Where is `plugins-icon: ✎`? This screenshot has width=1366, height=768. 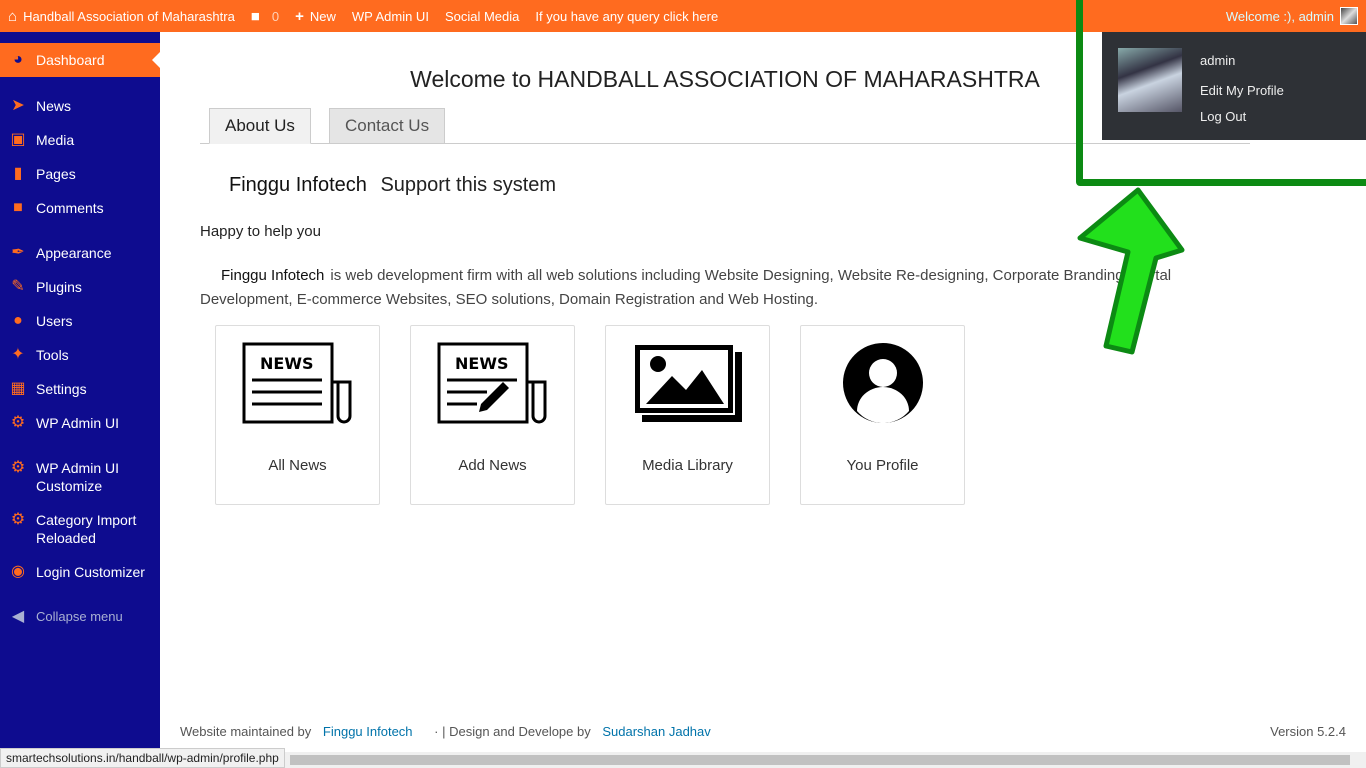
plugins-icon: ✎ is located at coordinates (18, 286).